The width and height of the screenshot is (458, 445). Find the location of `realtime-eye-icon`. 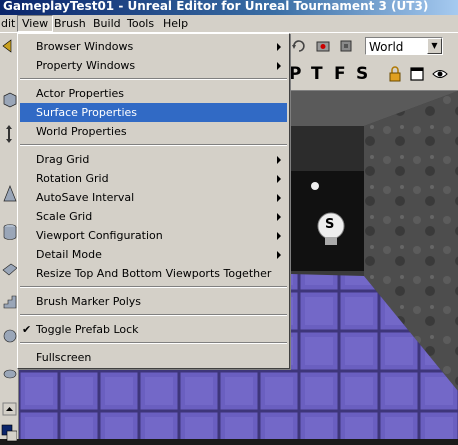

realtime-eye-icon is located at coordinates (440, 74).